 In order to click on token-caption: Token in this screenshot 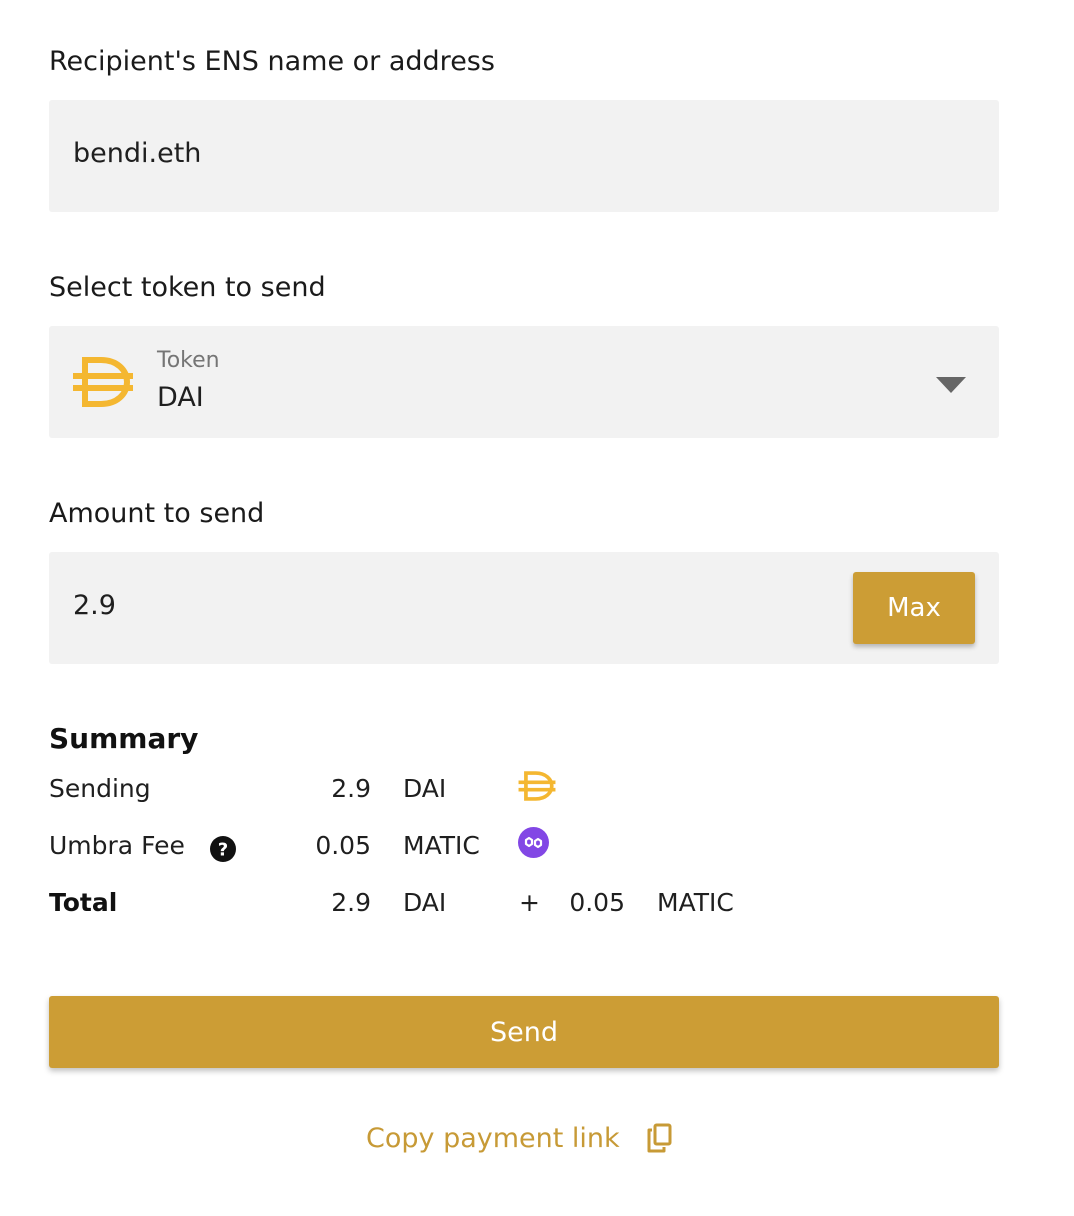, I will do `click(188, 360)`.